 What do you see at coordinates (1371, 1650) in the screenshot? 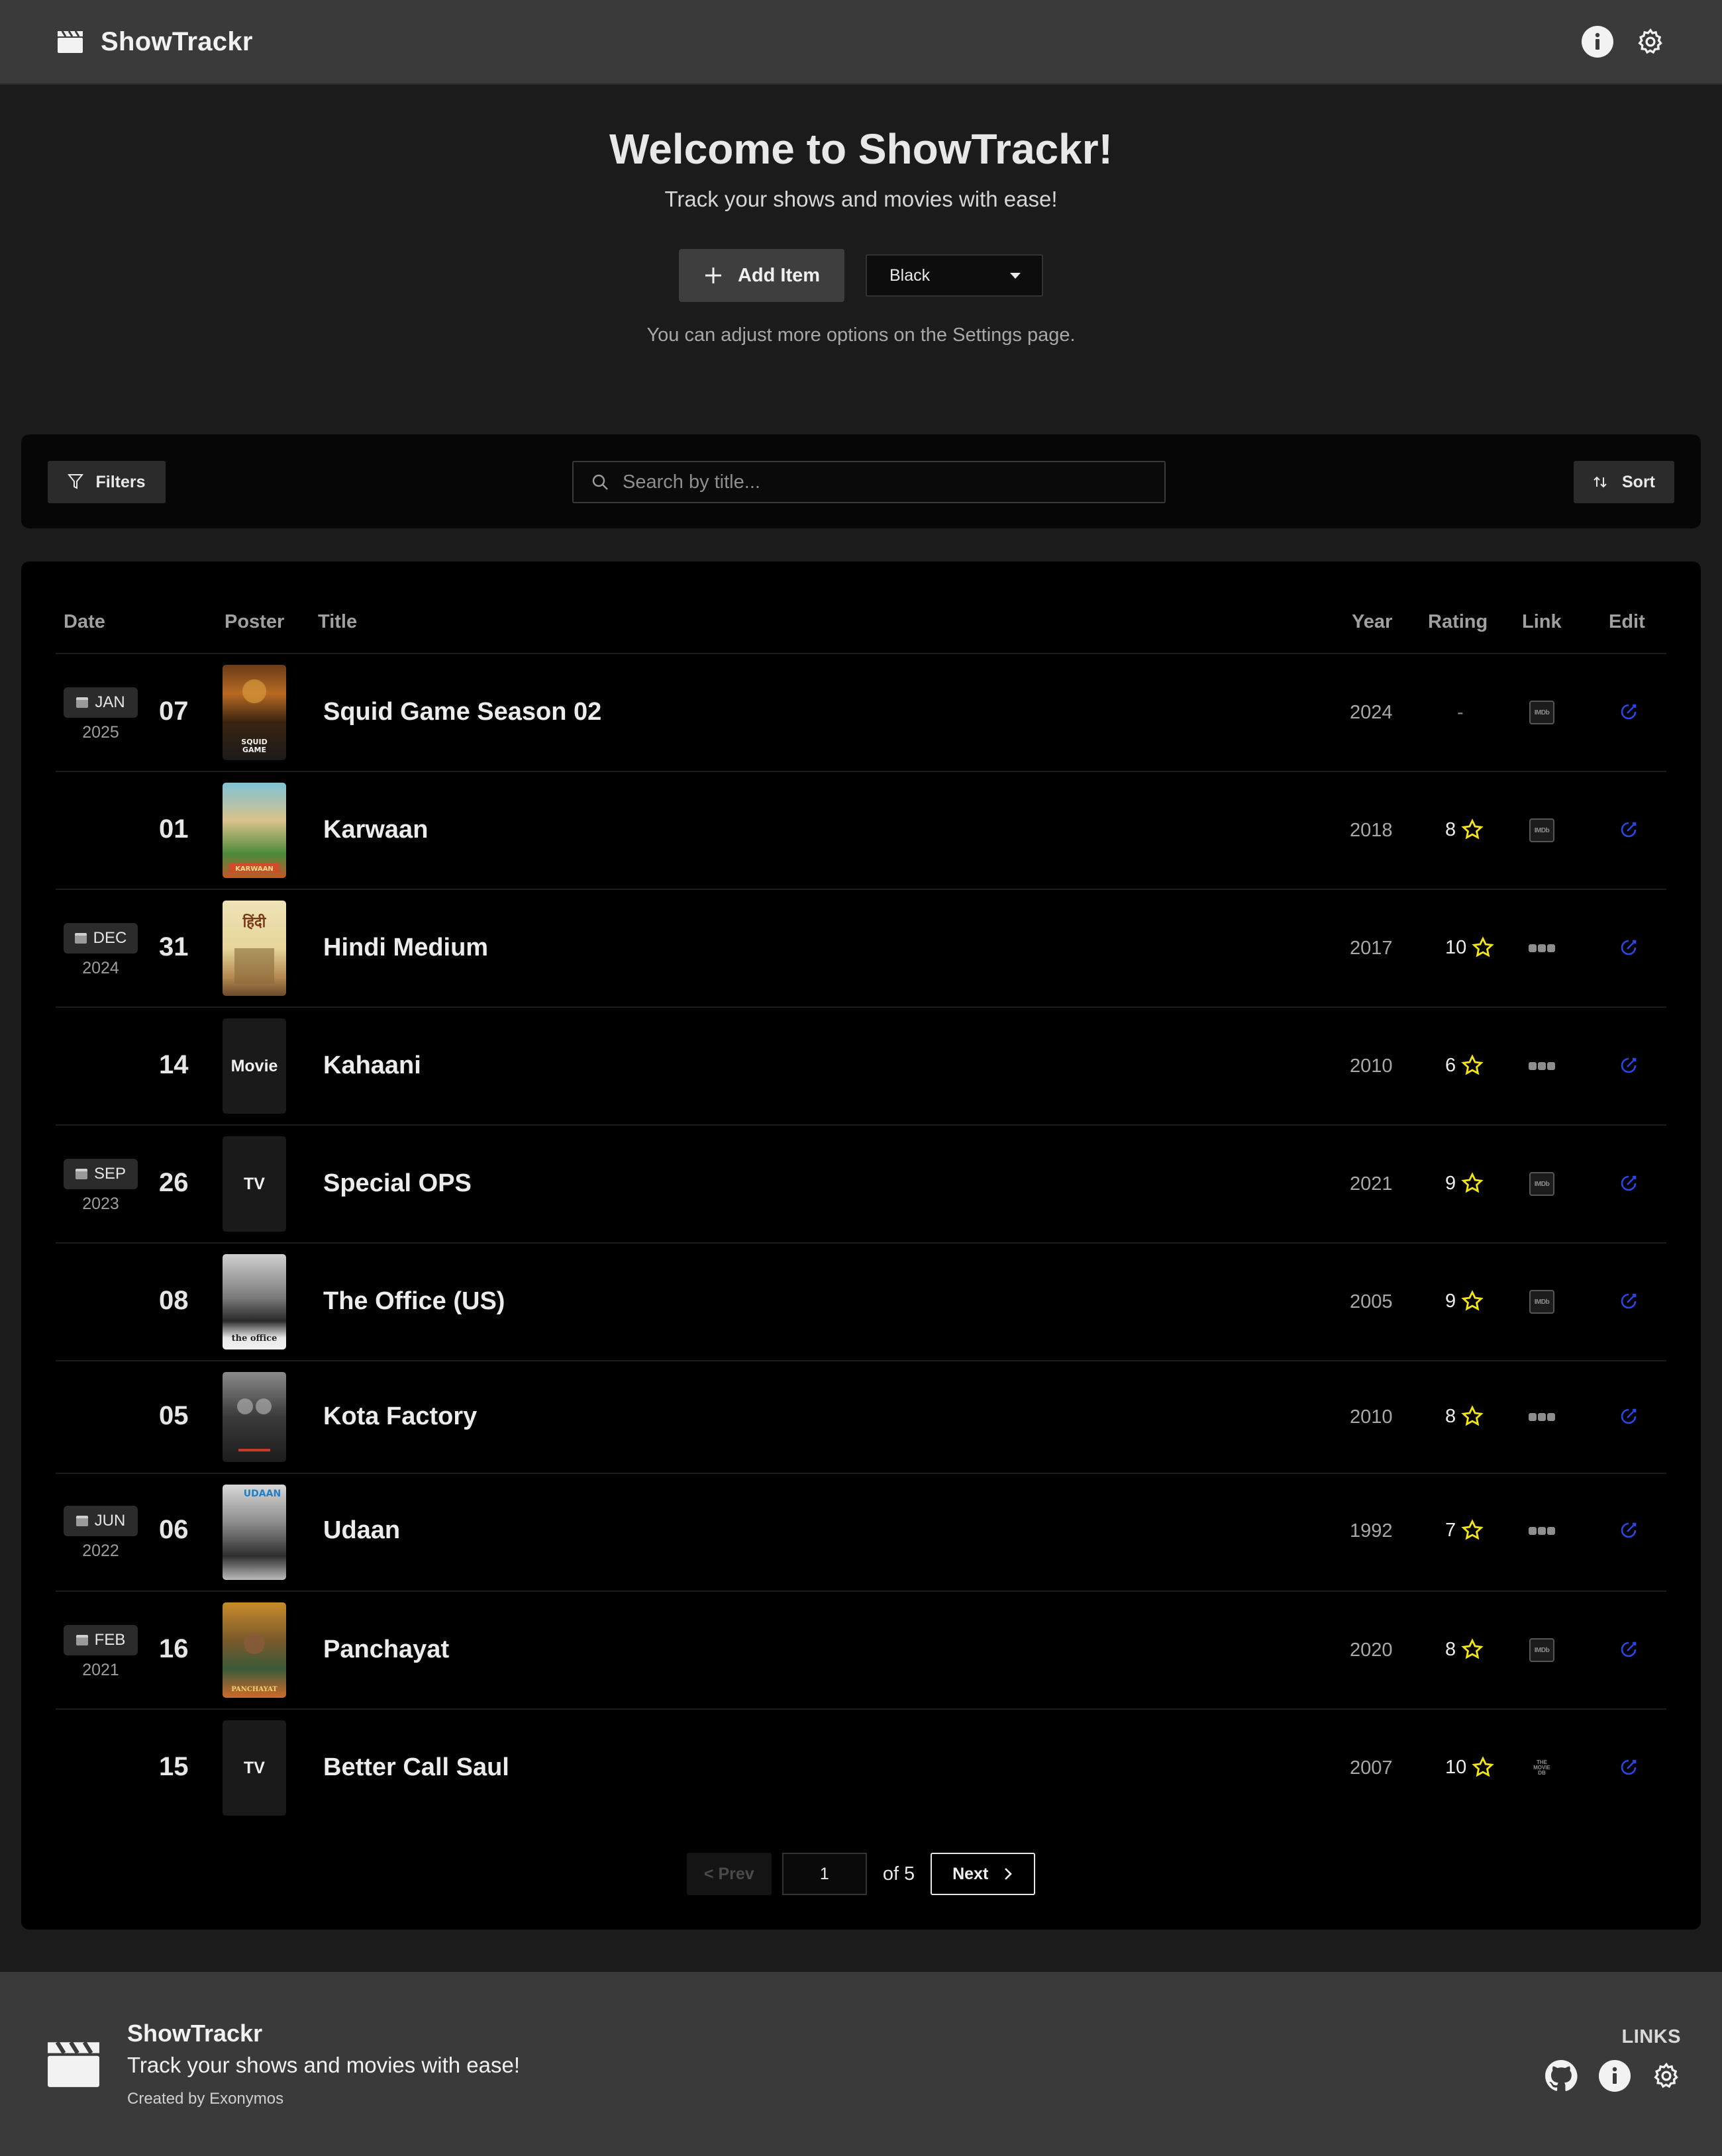
I see `row-year: 2020` at bounding box center [1371, 1650].